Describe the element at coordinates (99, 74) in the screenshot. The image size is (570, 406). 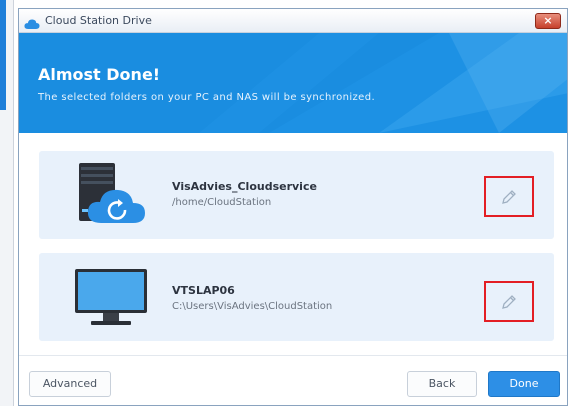
I see `page-title: Almost Done!` at that location.